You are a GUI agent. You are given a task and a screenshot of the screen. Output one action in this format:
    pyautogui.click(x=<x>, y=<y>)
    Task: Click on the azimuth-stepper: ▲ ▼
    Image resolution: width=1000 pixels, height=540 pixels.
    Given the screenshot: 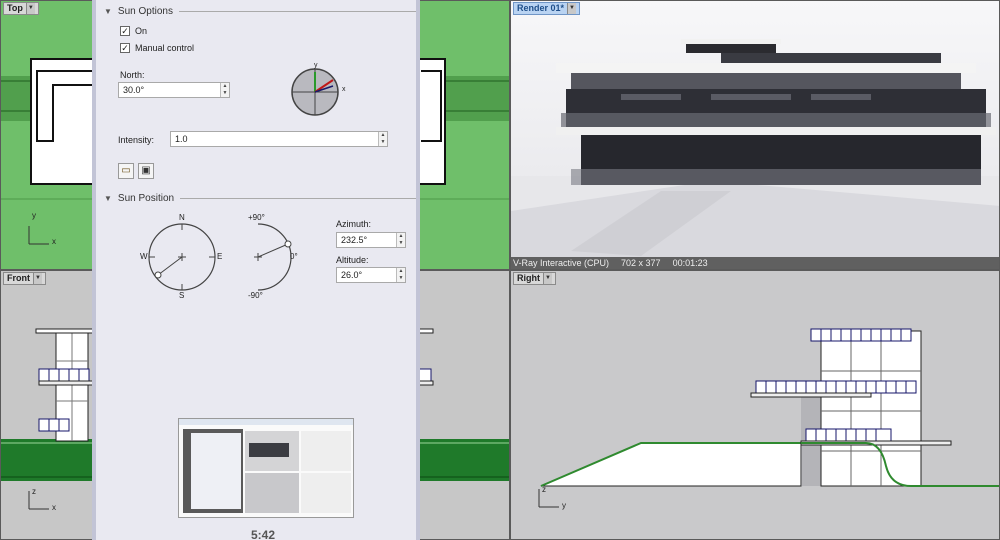 What is the action you would take?
    pyautogui.click(x=400, y=240)
    